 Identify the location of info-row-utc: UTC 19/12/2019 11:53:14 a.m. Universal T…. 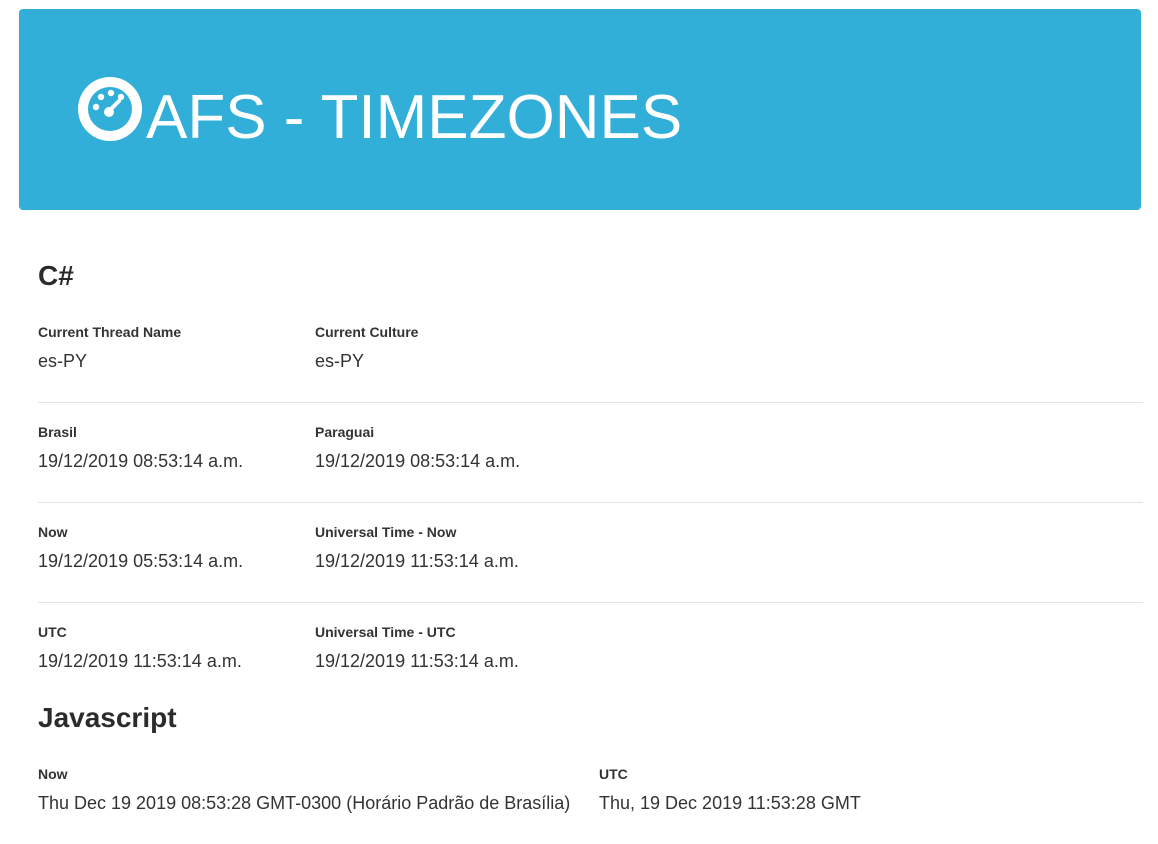
(590, 662).